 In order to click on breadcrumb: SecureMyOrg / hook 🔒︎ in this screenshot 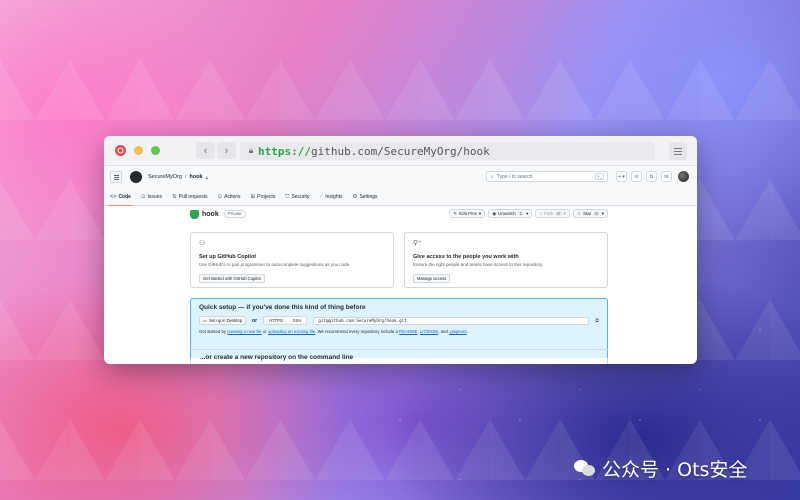, I will do `click(178, 177)`.